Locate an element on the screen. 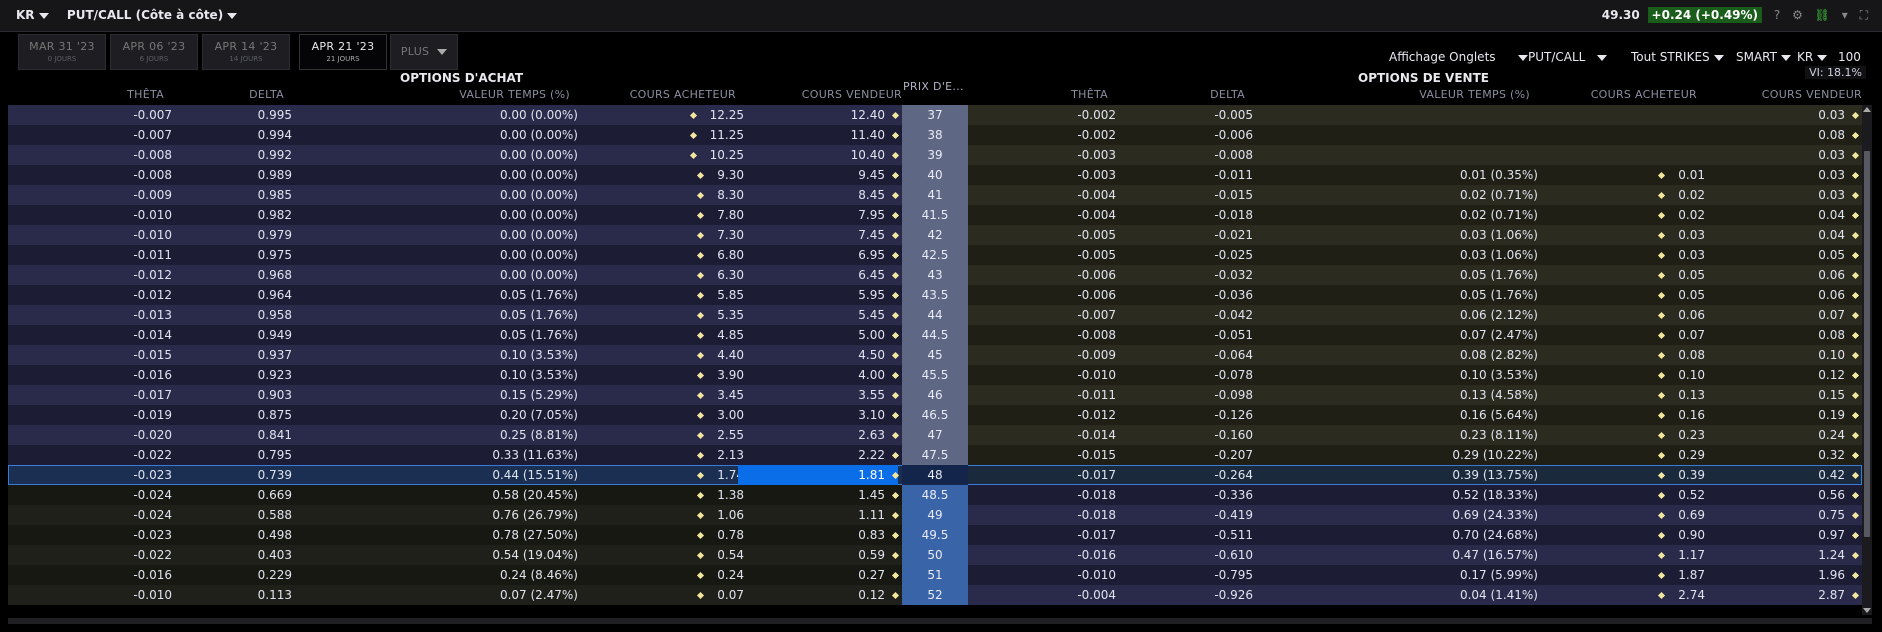  put-bid: 0.07 is located at coordinates (1626, 335).